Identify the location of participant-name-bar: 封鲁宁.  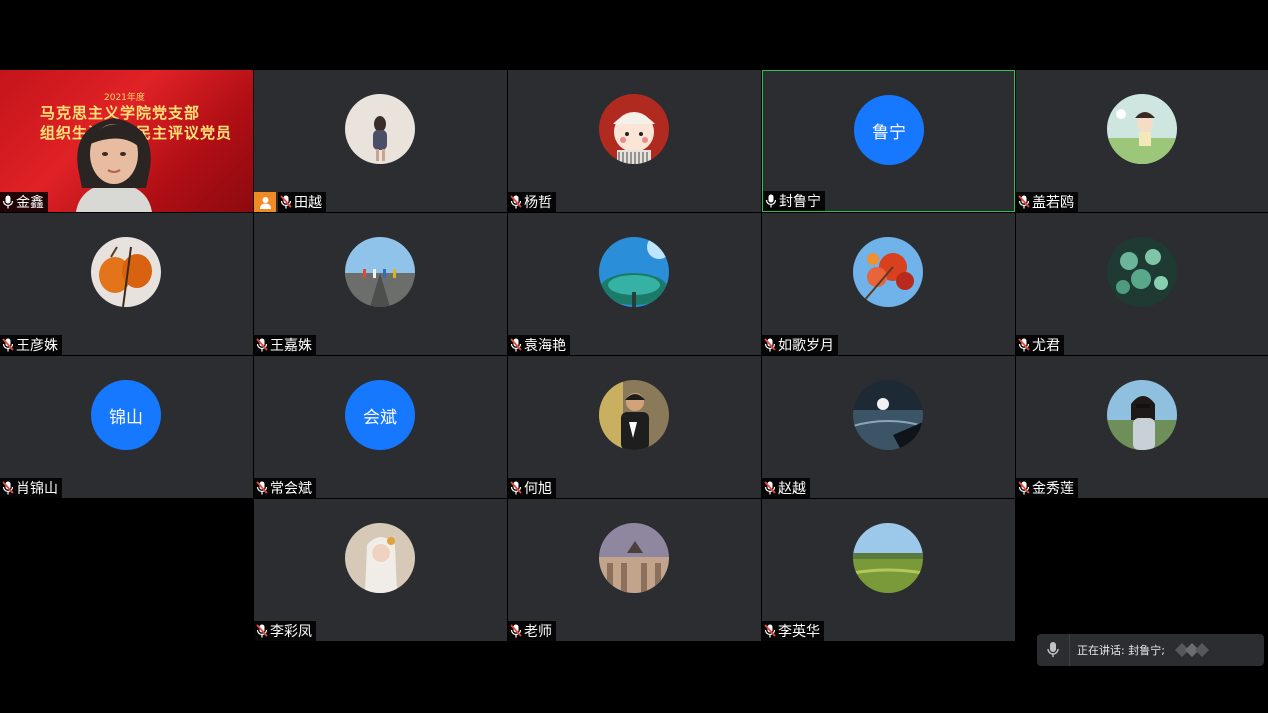
(794, 201).